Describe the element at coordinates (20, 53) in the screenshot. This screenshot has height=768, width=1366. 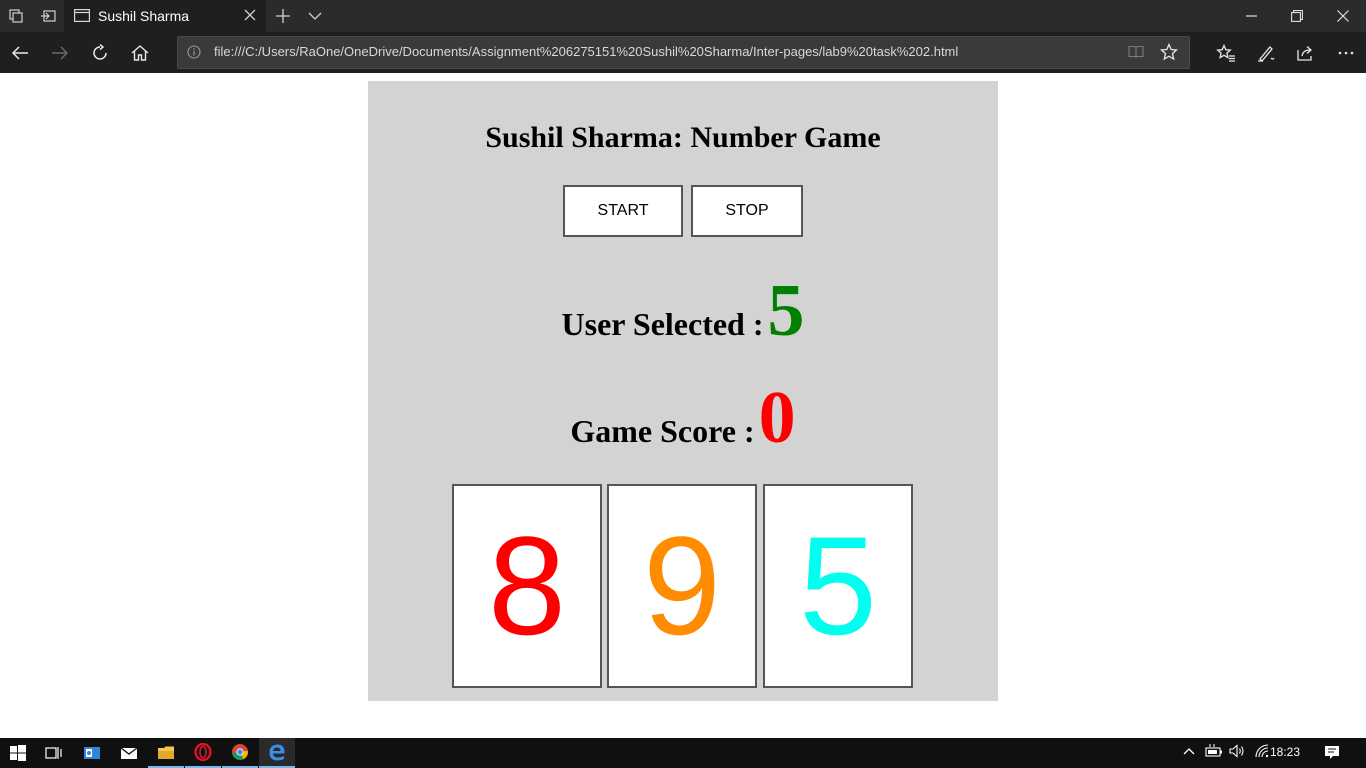
I see `back-icon` at that location.